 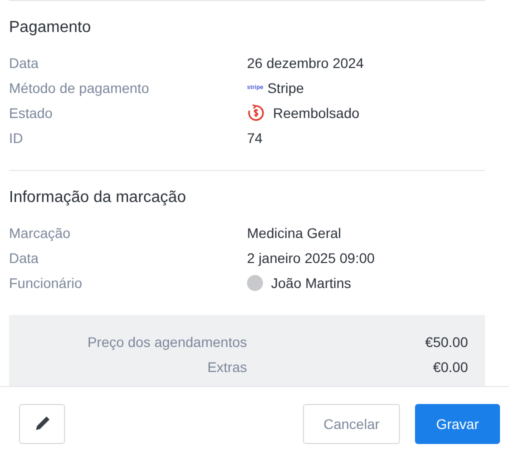 What do you see at coordinates (31, 112) in the screenshot?
I see `field-label: Estado` at bounding box center [31, 112].